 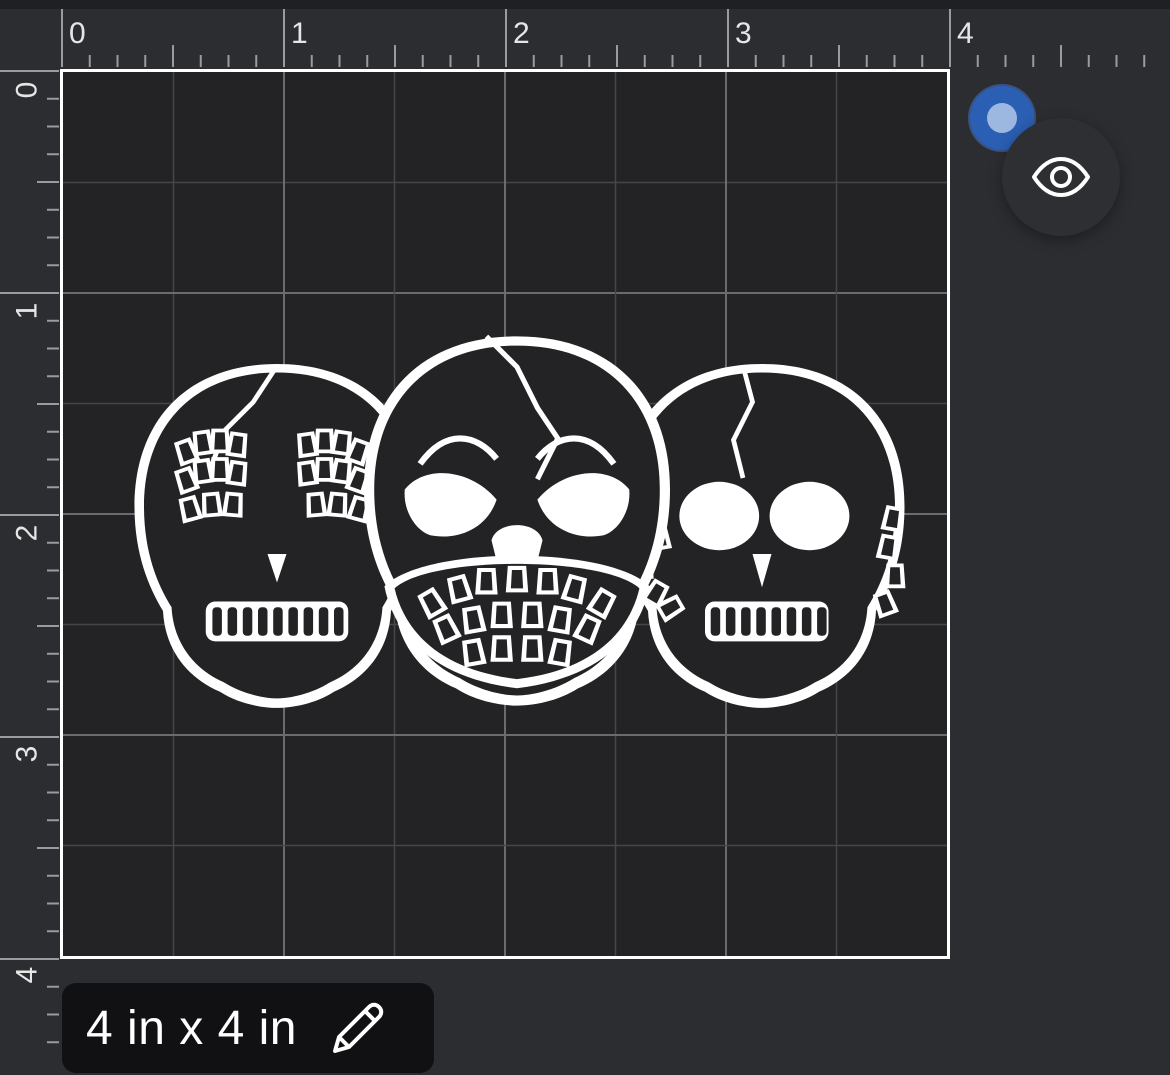 What do you see at coordinates (29, 38) in the screenshot?
I see `ruler-corner` at bounding box center [29, 38].